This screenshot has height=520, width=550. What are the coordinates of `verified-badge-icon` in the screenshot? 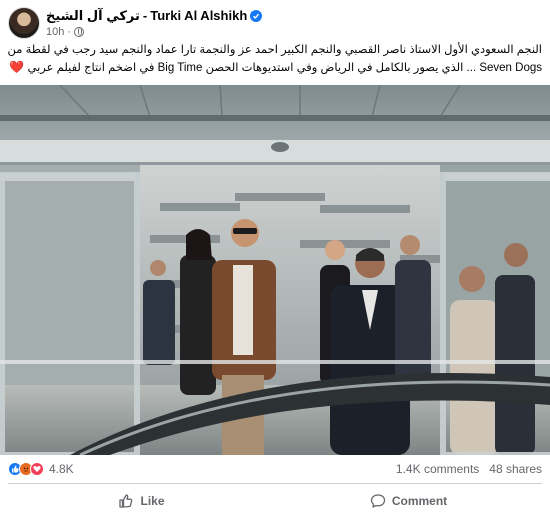 It's located at (256, 15).